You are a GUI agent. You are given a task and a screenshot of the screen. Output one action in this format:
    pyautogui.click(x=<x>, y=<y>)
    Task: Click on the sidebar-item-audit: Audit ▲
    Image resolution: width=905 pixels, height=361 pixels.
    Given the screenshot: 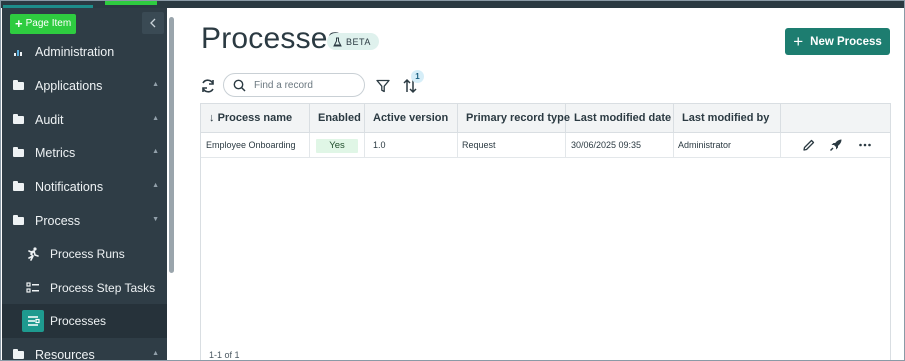 What is the action you would take?
    pyautogui.click(x=84, y=120)
    